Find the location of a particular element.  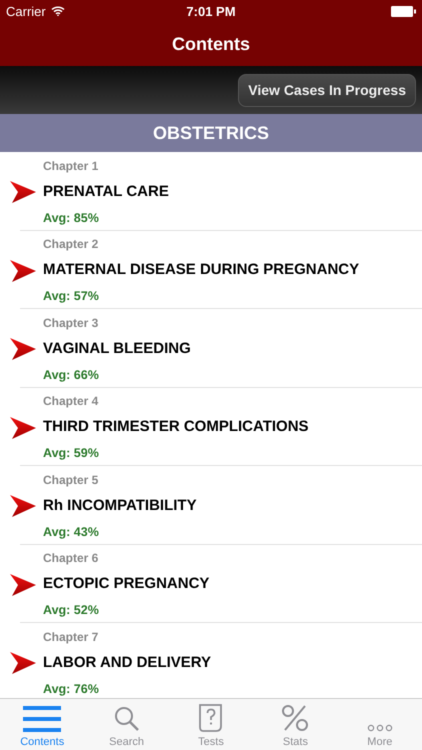

chapter-title: PRENATAL CARE is located at coordinates (106, 191).